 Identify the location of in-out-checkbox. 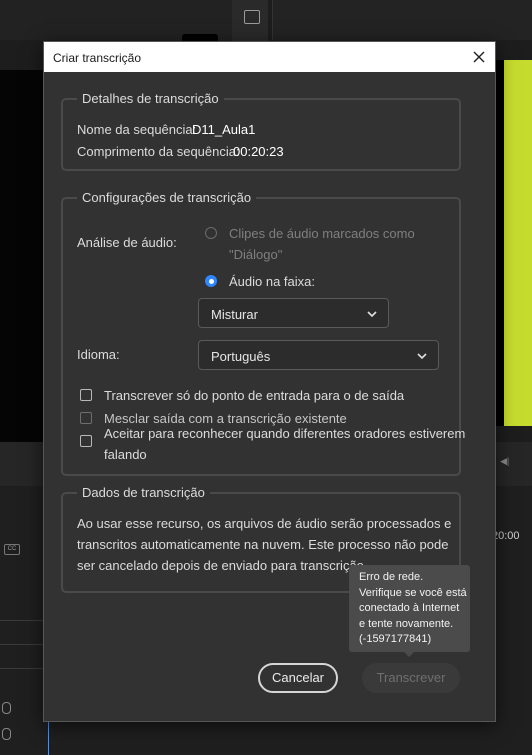
(86, 395).